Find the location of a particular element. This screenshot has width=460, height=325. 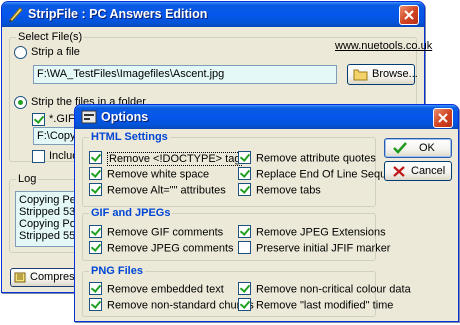

include-checkbox is located at coordinates (38, 156).